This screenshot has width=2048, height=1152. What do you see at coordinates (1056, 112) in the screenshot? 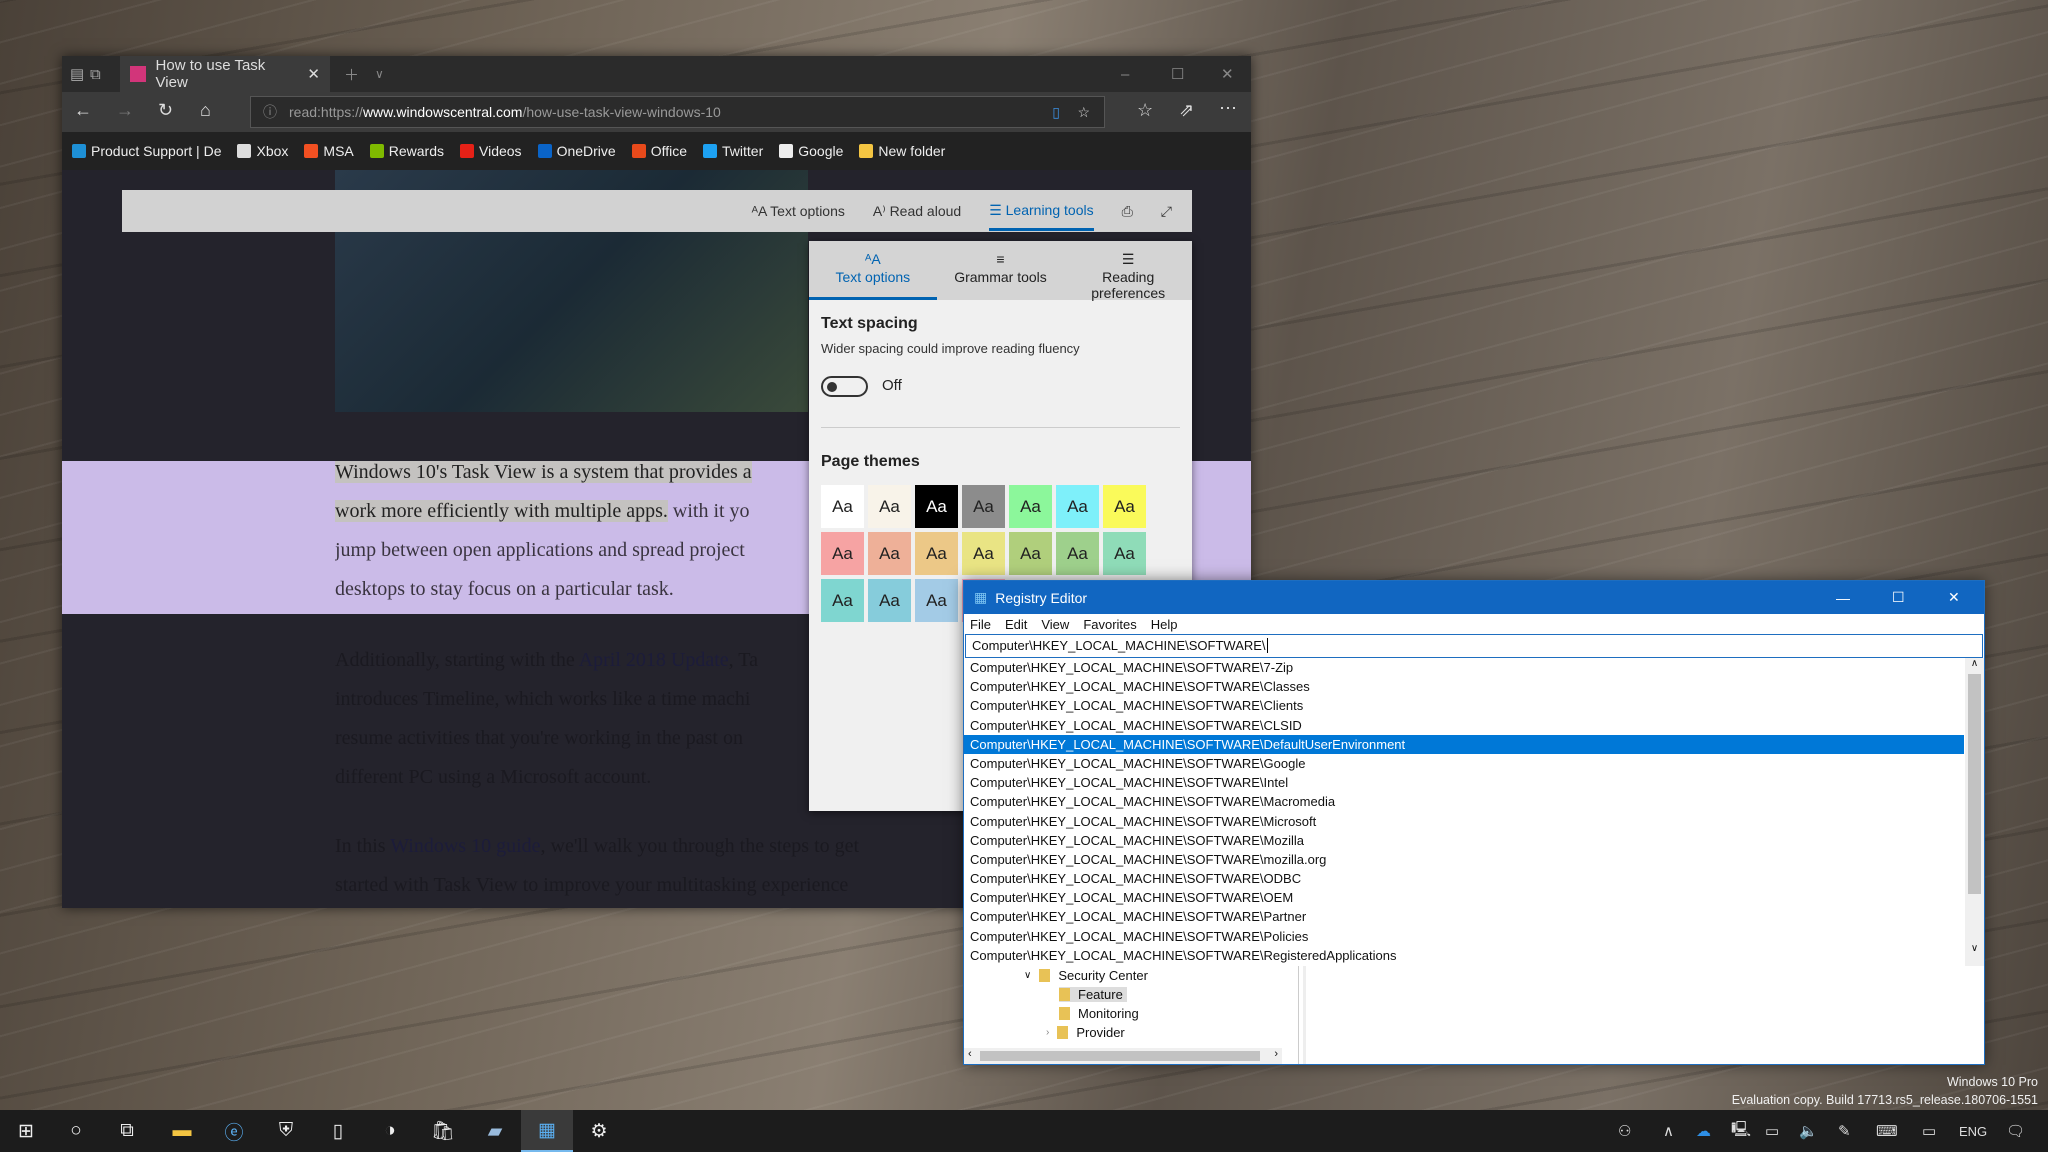
I see `reading-view-icon: ▯` at bounding box center [1056, 112].